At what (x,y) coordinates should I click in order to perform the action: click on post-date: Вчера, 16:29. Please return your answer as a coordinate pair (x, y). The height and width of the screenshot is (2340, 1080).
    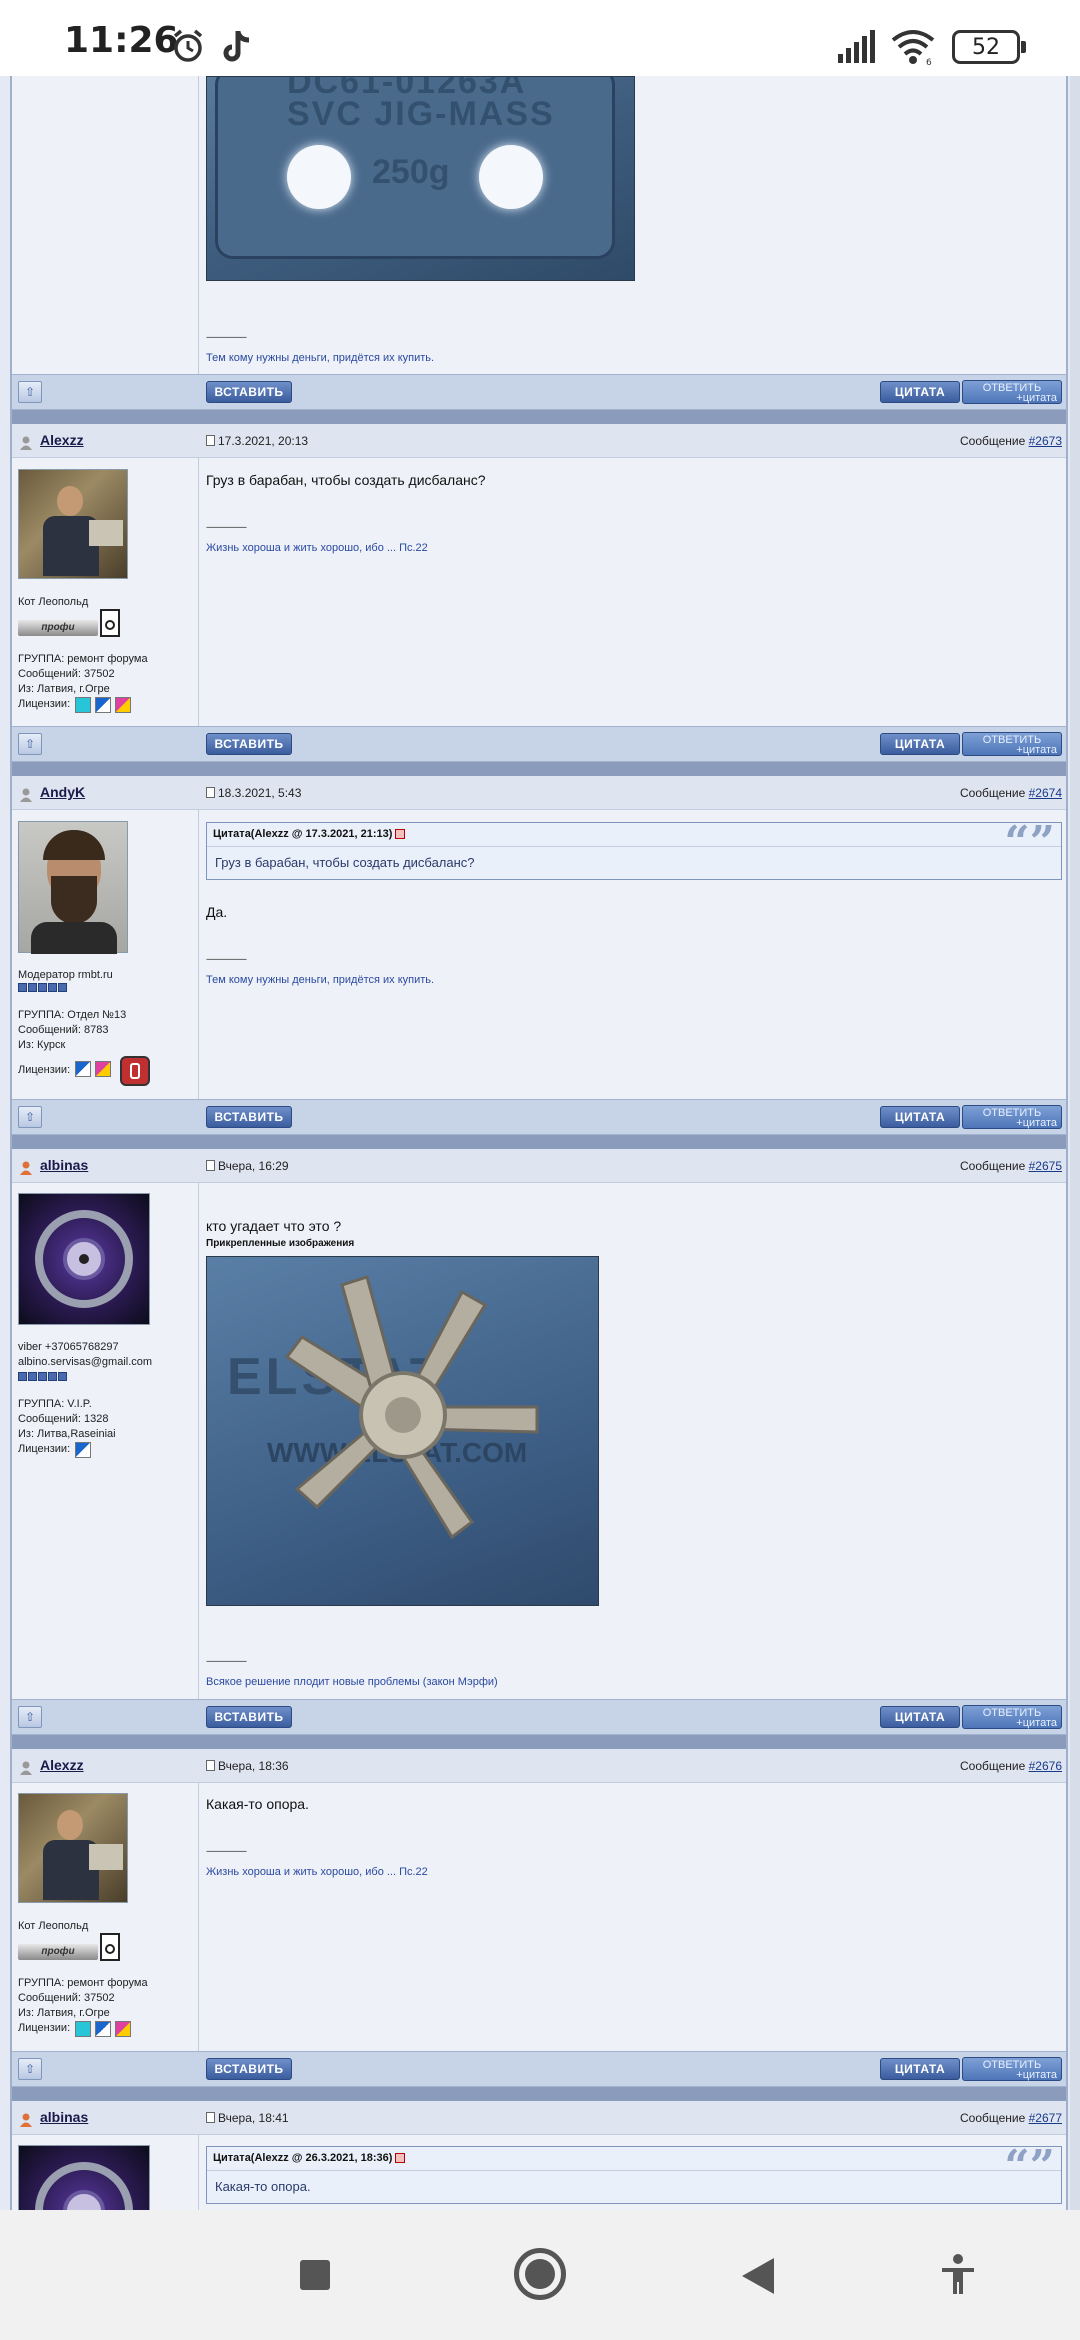
    Looking at the image, I should click on (253, 1166).